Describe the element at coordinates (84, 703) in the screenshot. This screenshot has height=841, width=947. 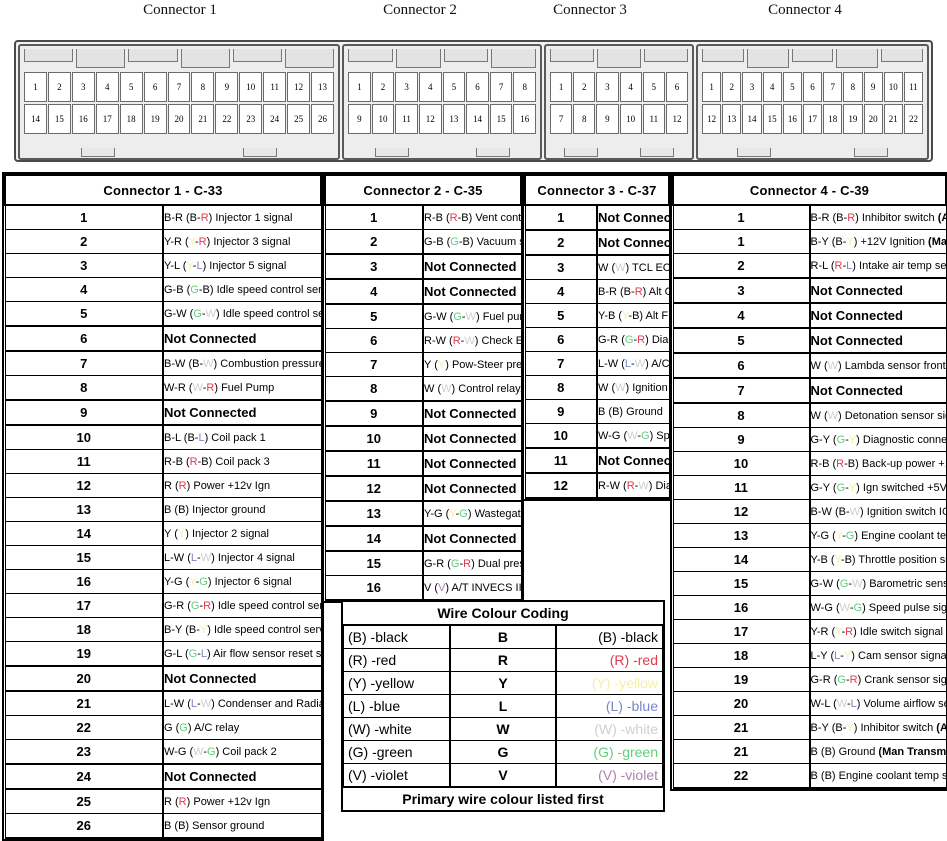
I see `pin-number-cell: 21` at that location.